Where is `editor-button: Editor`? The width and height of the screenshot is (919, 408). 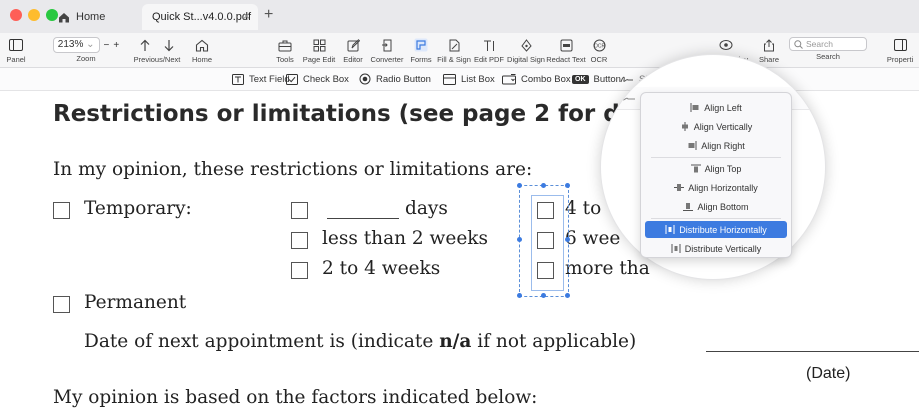
editor-button: Editor is located at coordinates (353, 50).